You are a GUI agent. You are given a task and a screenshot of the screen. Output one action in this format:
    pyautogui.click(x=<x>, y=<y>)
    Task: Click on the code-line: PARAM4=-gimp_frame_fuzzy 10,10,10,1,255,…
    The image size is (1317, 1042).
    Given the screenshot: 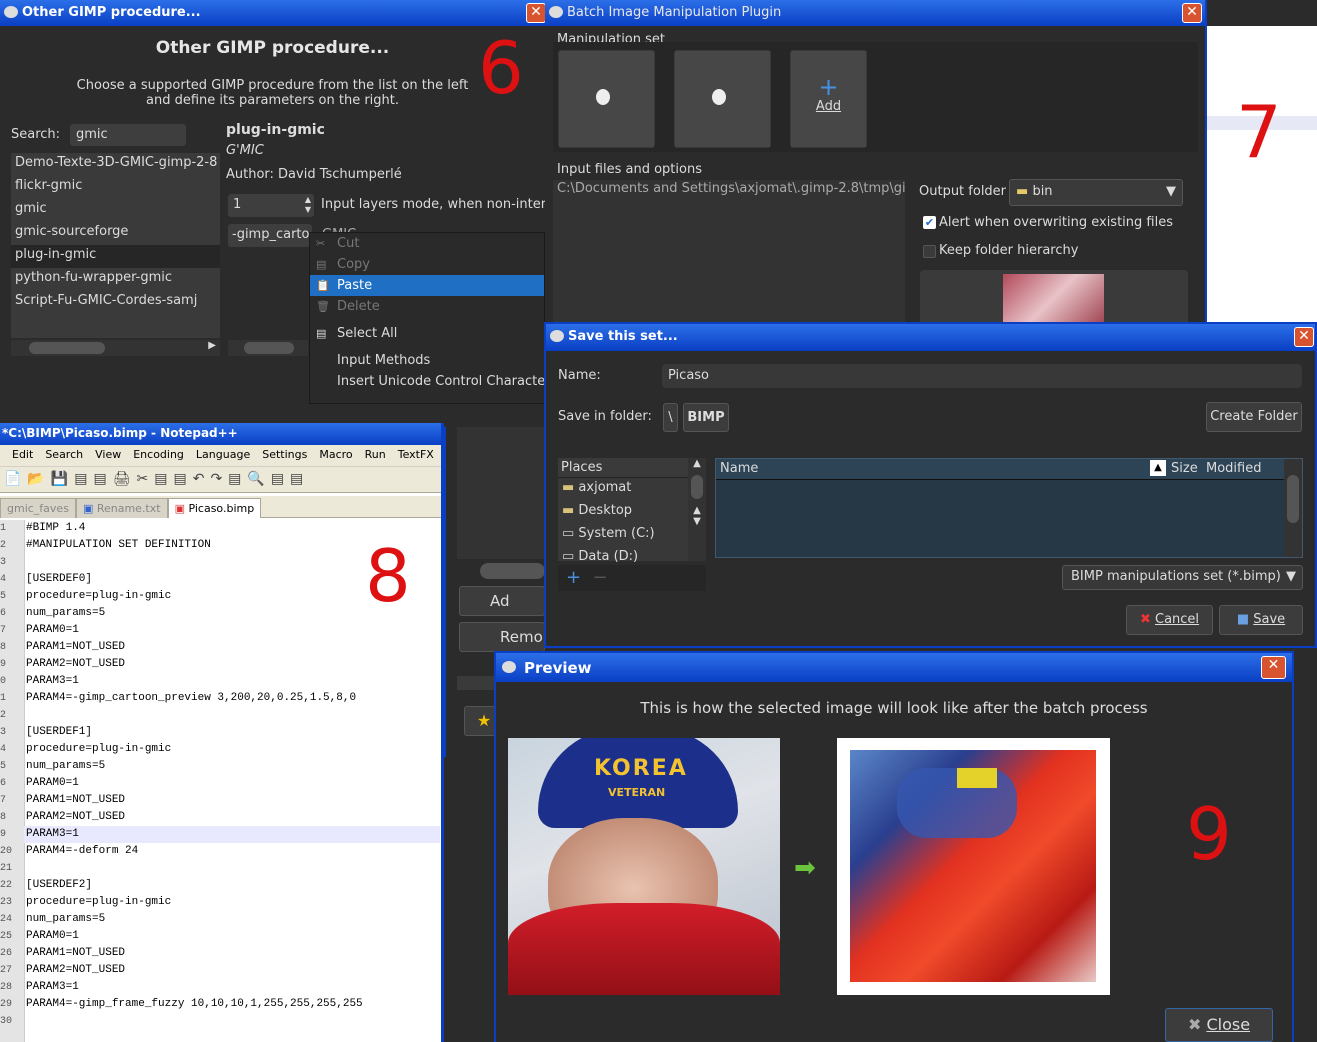 What is the action you would take?
    pyautogui.click(x=233, y=1004)
    